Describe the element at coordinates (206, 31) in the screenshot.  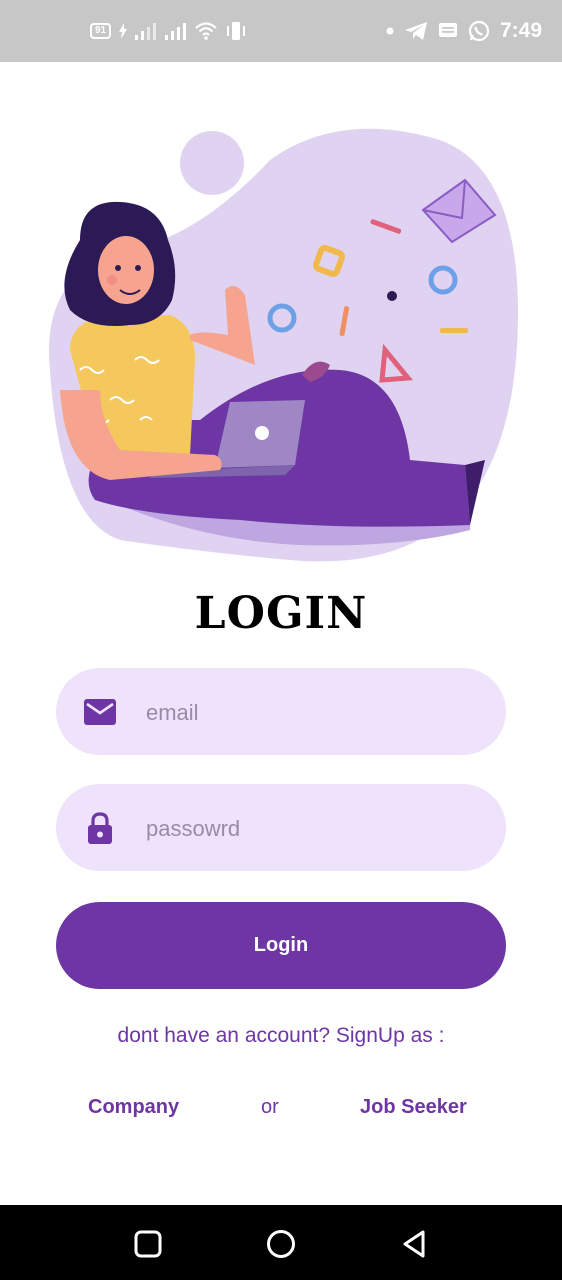
I see `wifi-icon` at that location.